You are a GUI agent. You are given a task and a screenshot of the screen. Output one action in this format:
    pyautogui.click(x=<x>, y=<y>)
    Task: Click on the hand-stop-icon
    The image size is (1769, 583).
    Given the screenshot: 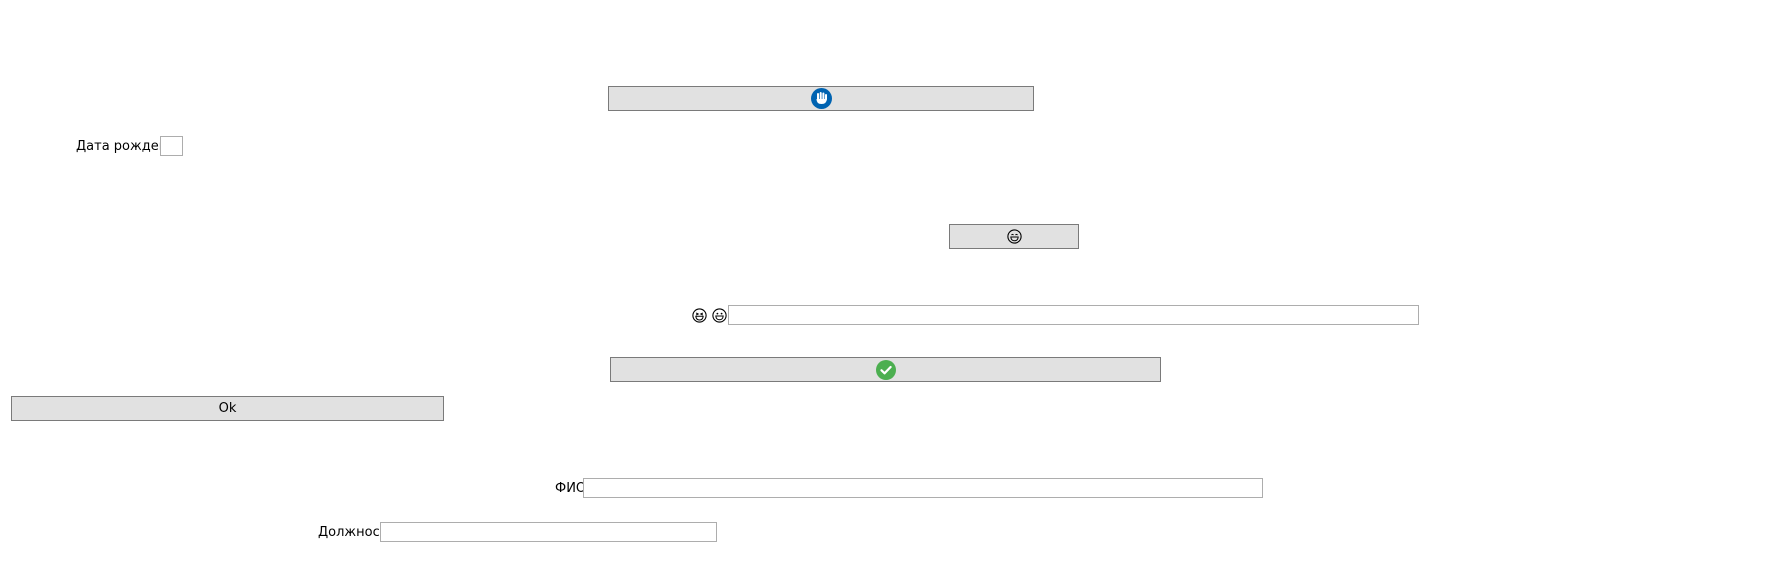 What is the action you would take?
    pyautogui.click(x=821, y=98)
    